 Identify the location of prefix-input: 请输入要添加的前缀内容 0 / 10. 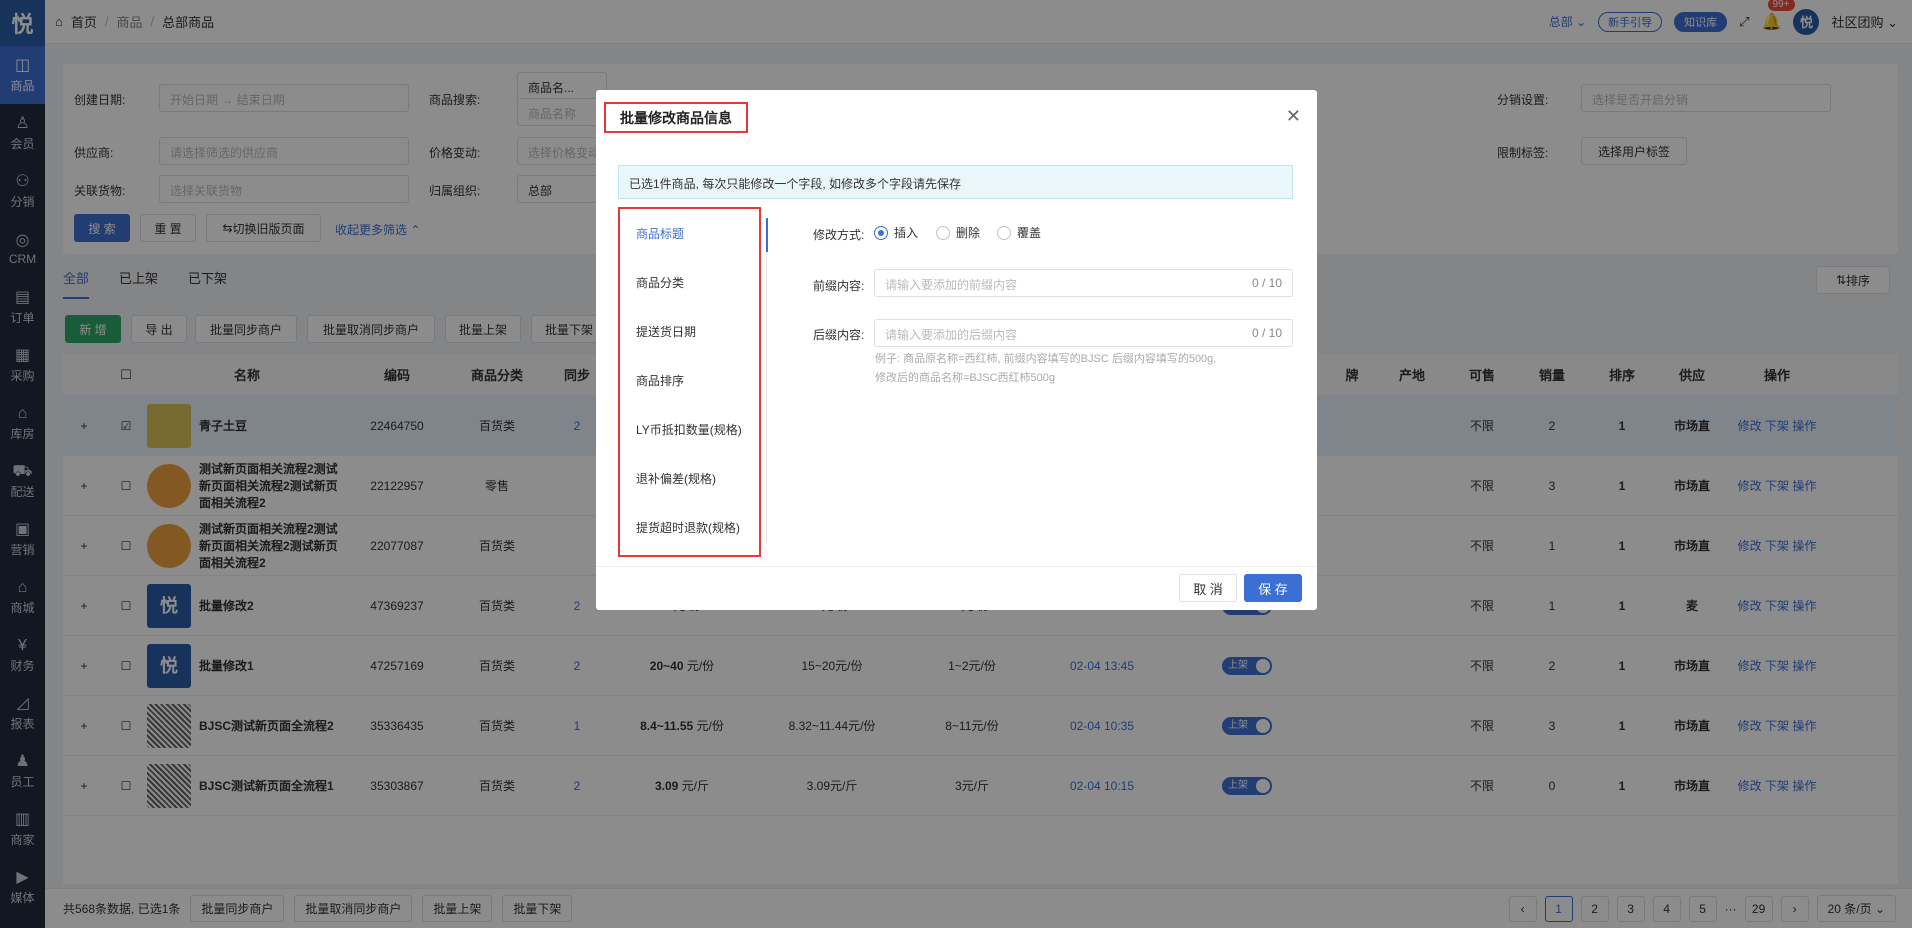
(1083, 283).